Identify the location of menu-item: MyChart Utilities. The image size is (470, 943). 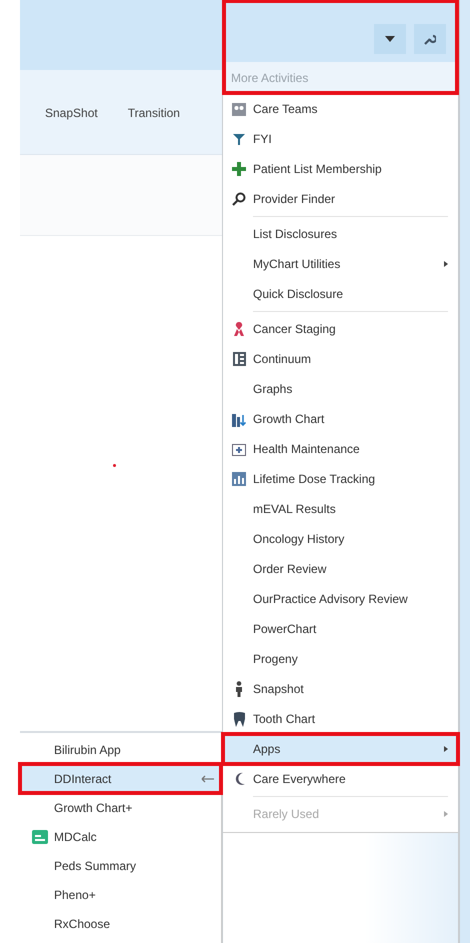
(340, 264).